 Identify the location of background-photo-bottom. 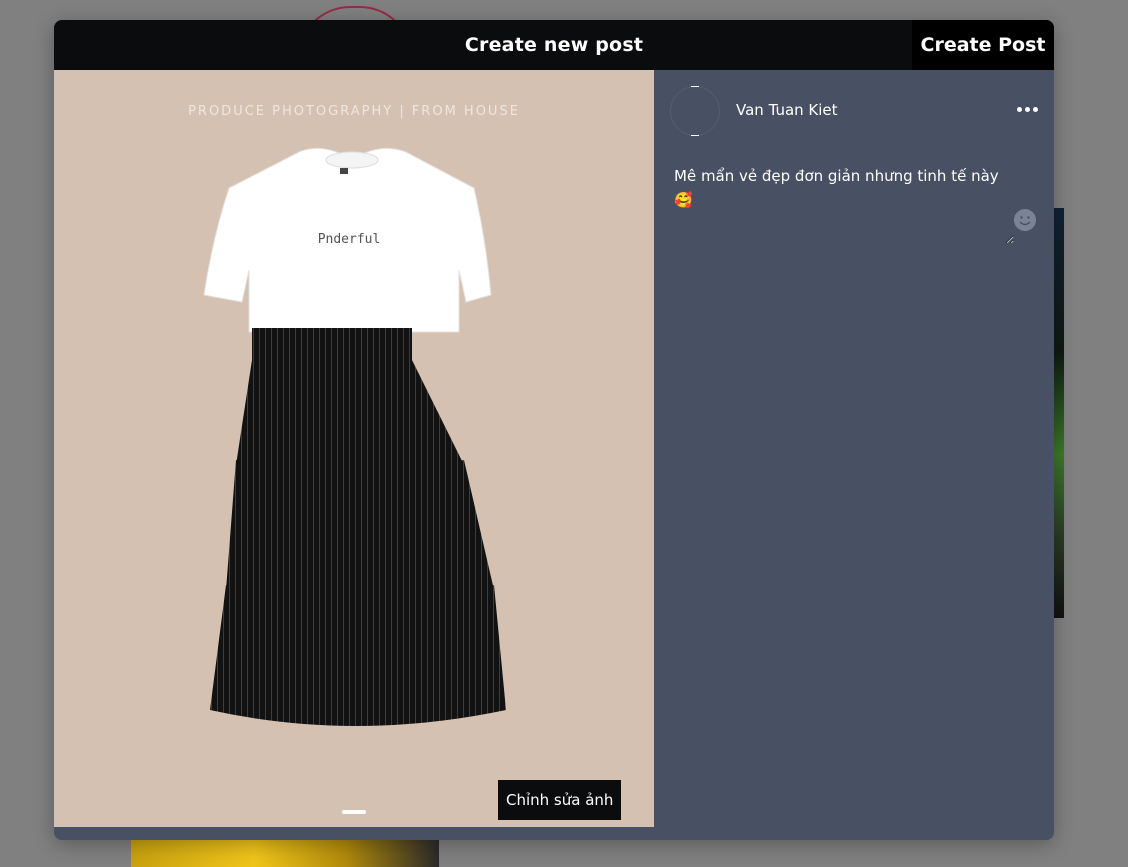
(285, 853).